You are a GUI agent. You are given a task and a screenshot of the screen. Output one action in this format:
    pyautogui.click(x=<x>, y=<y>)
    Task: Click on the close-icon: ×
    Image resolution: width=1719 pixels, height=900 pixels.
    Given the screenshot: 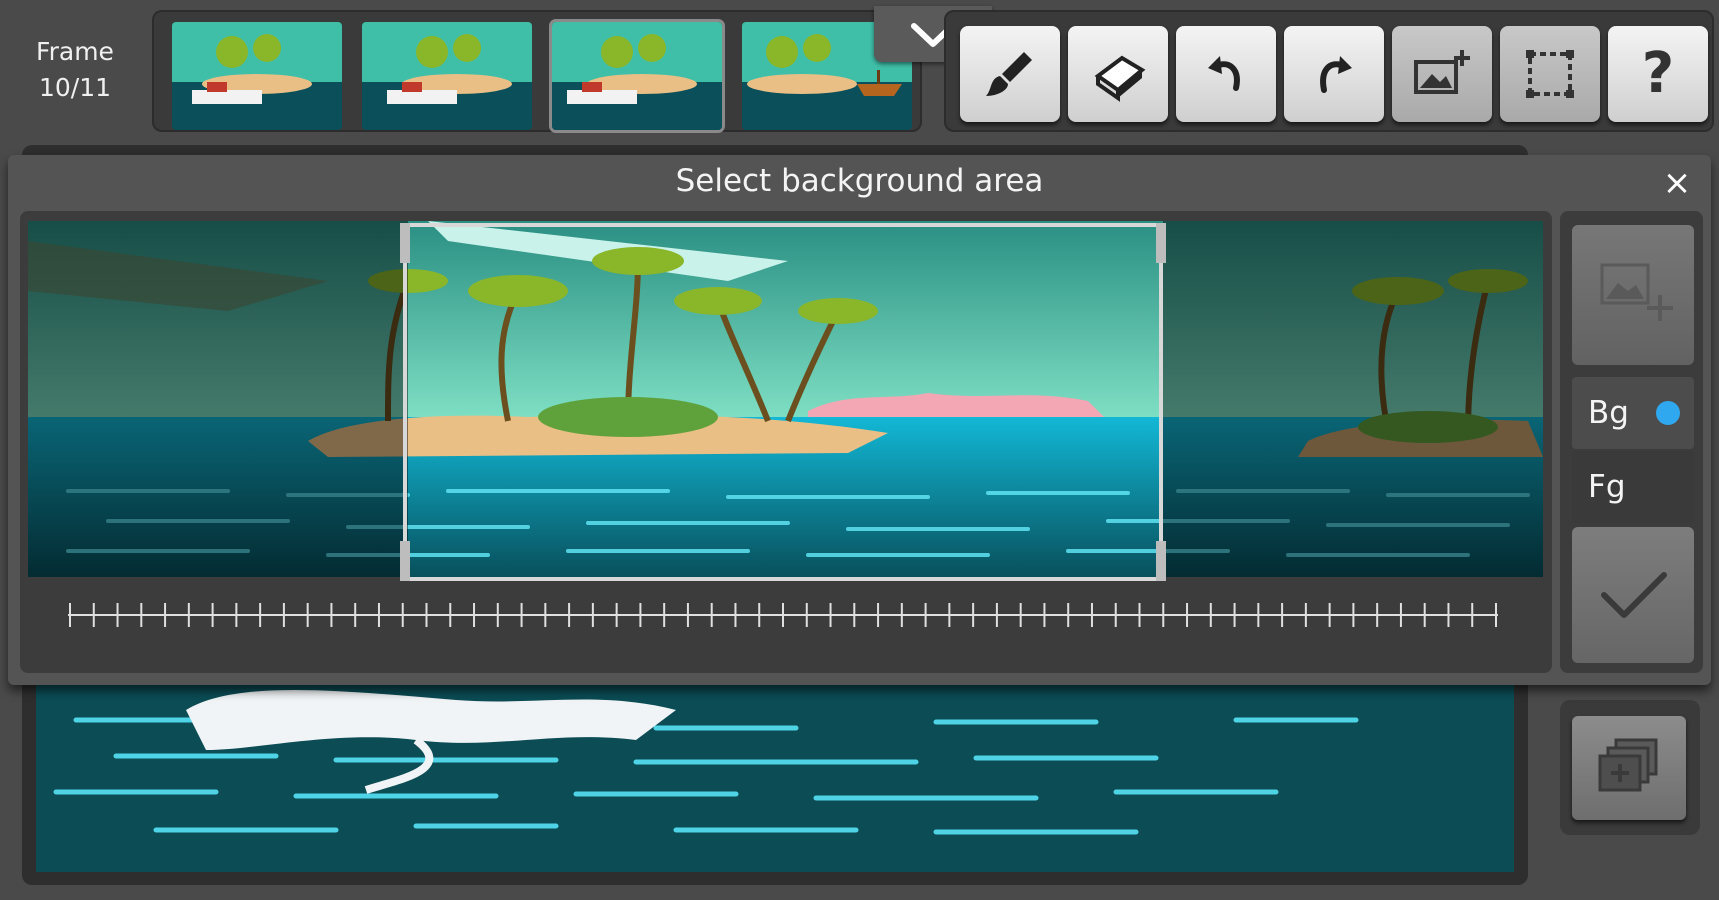 What is the action you would take?
    pyautogui.click(x=1677, y=183)
    